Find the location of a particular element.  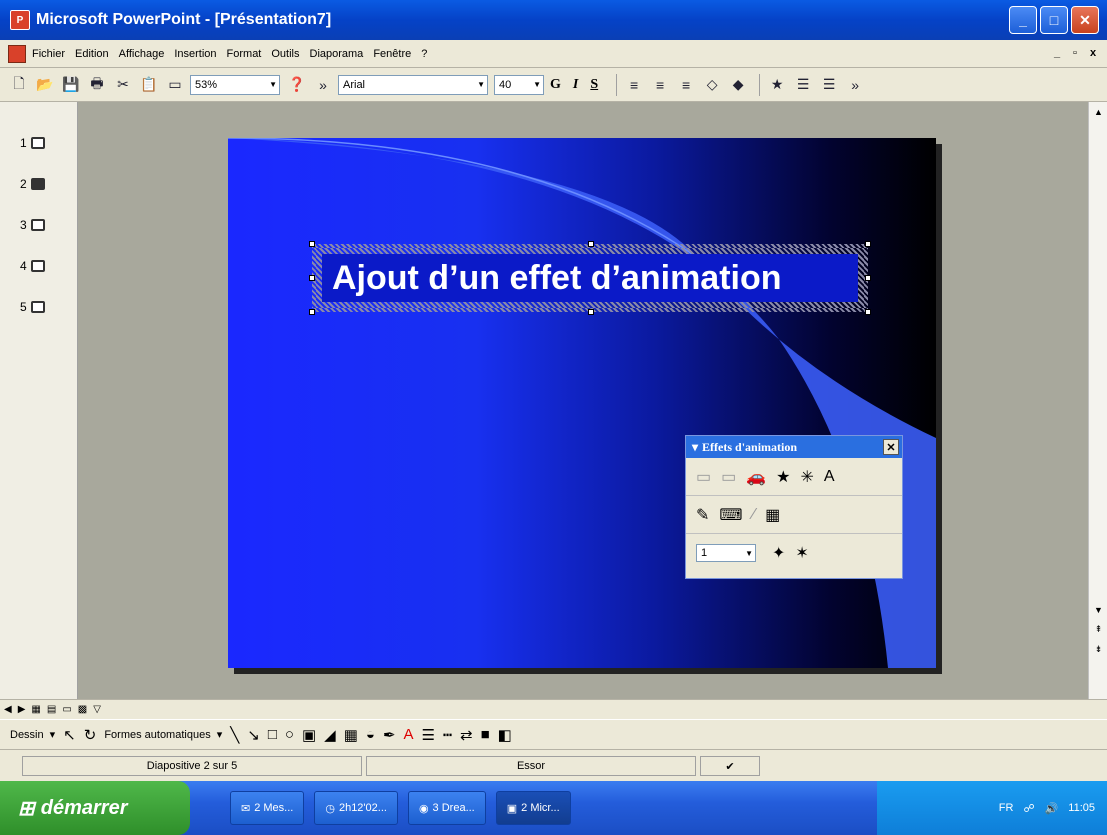

normal-view-icon: ▦ is located at coordinates (35, 709).